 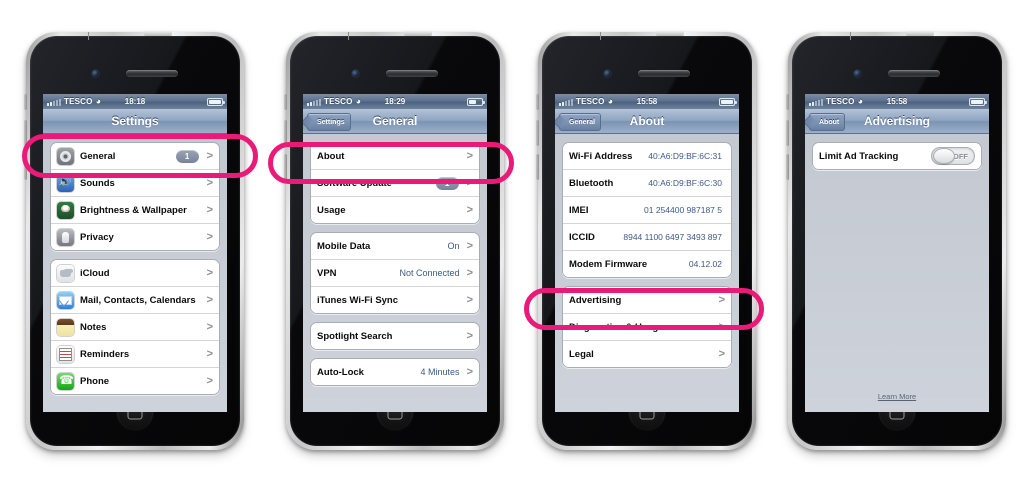 I want to click on settings-row-notes: Notes >, so click(x=135, y=327).